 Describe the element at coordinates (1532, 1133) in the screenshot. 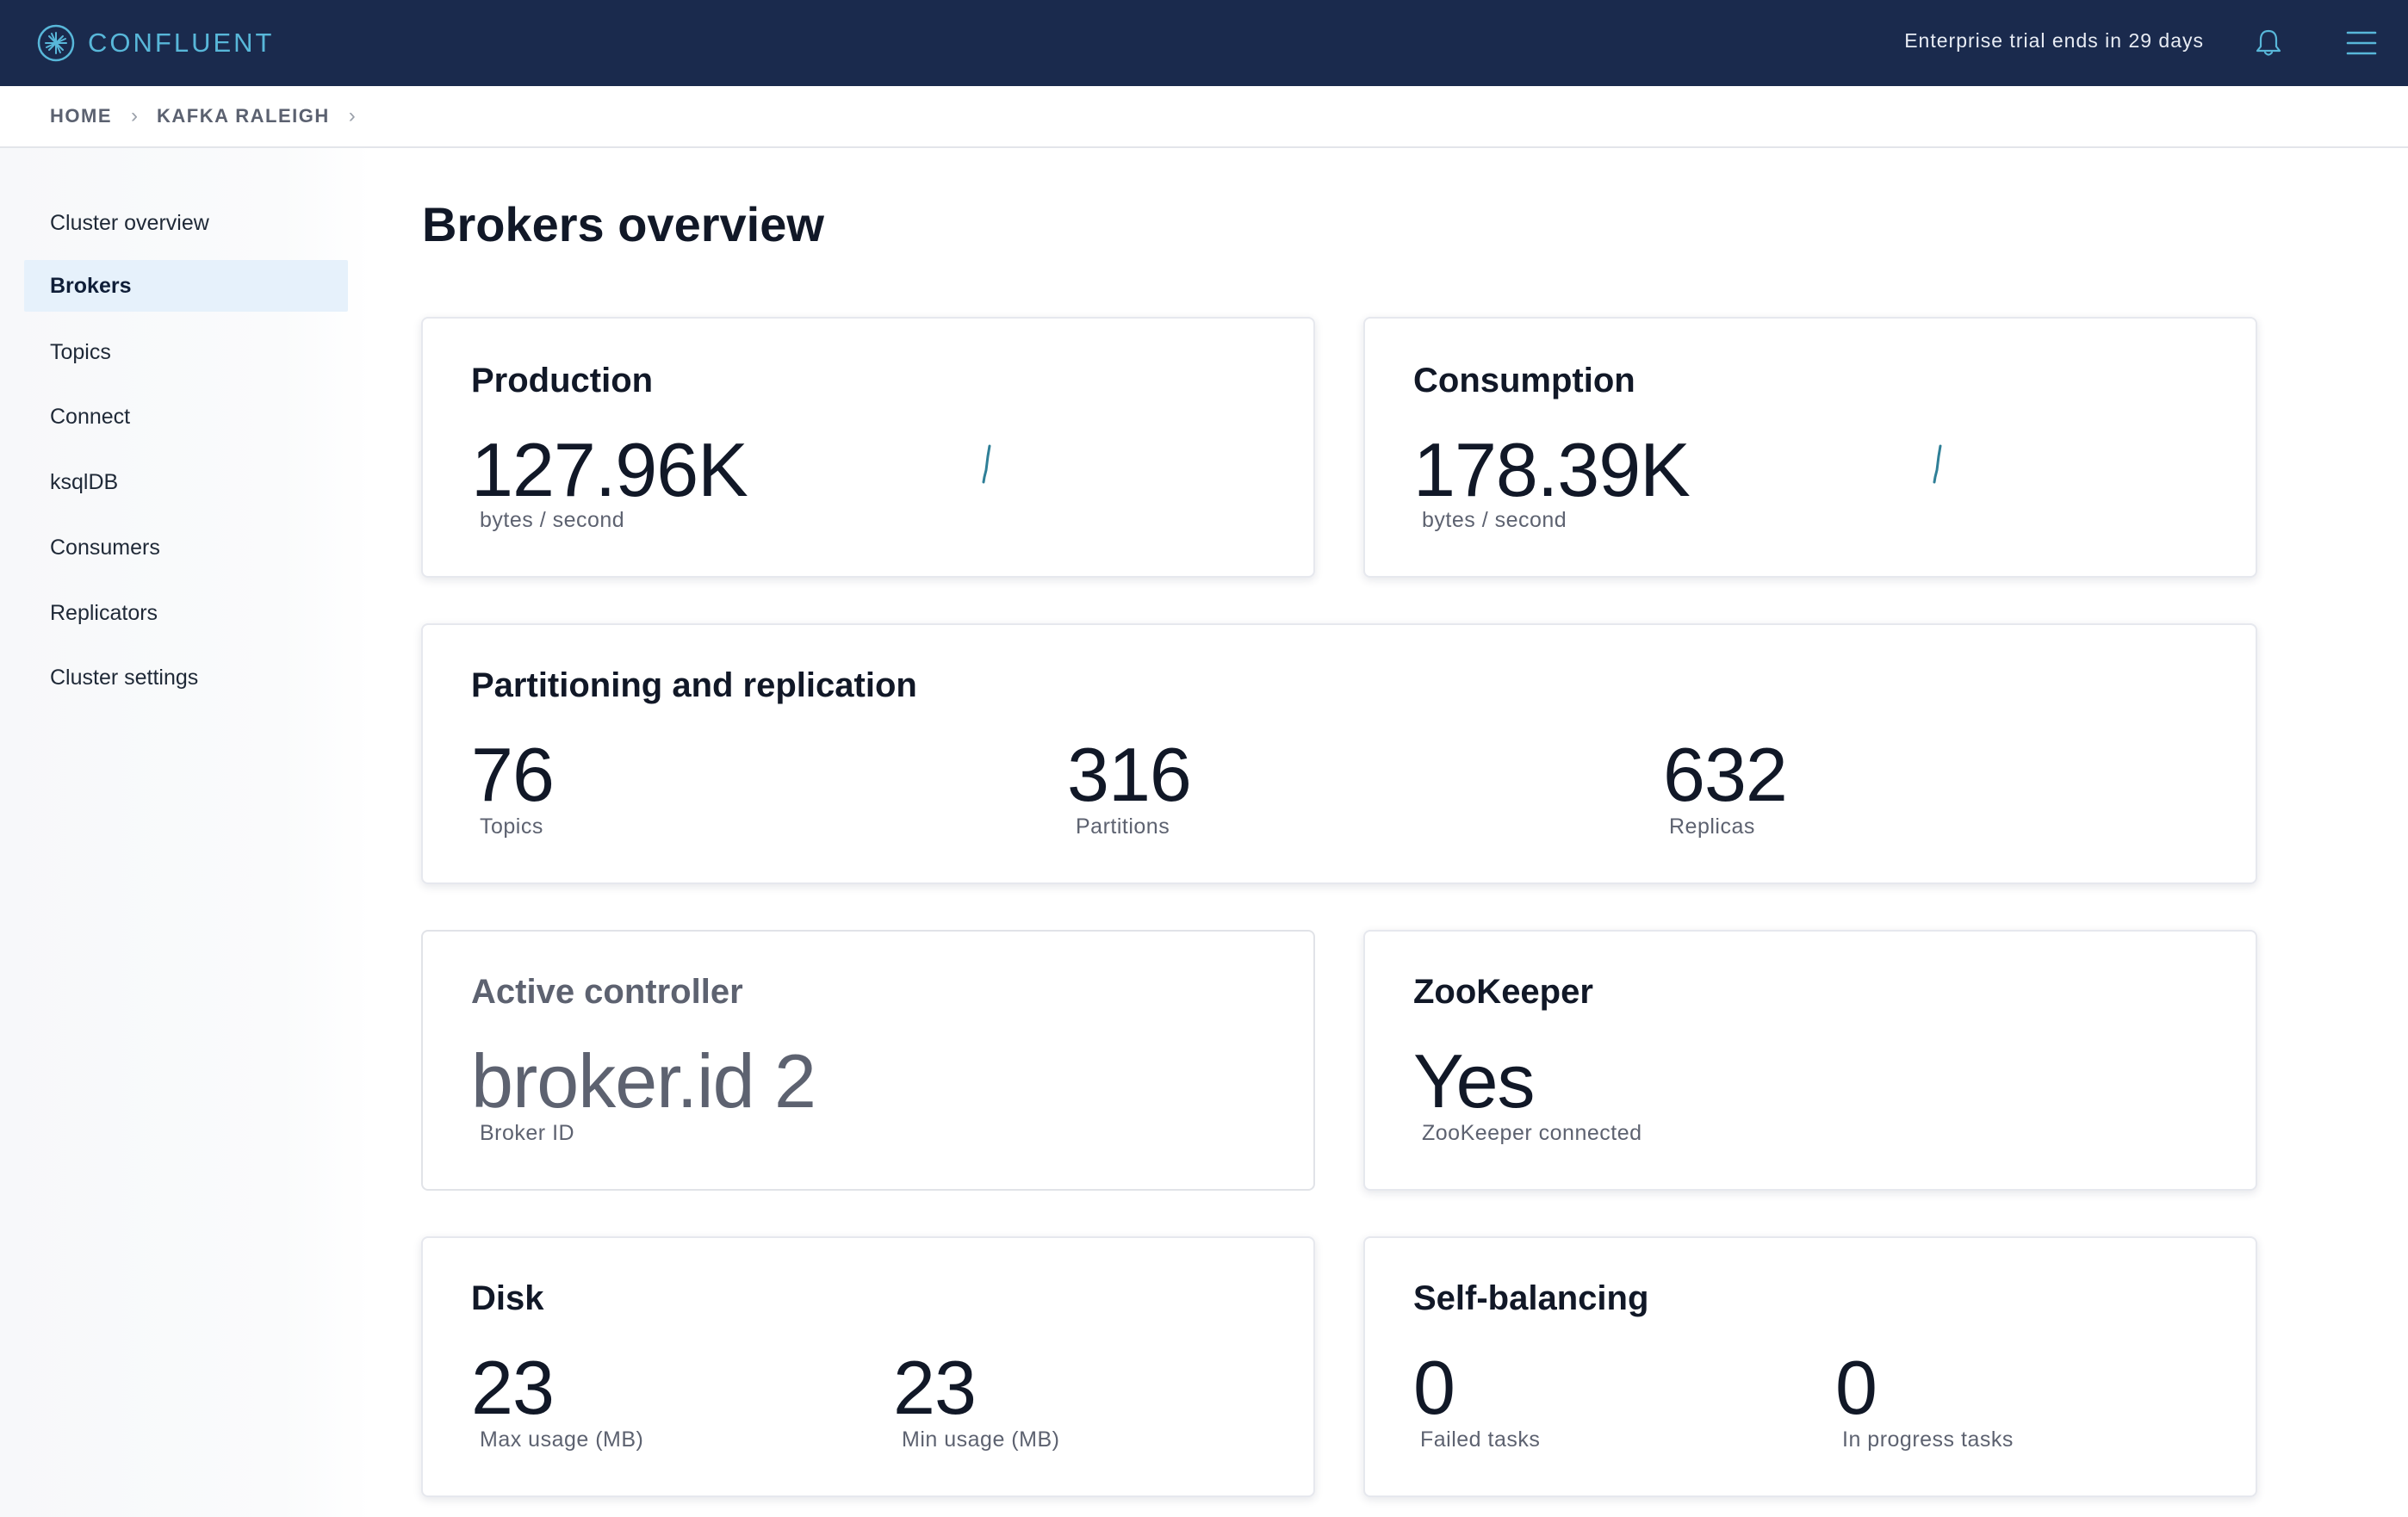

I see `zookeeper-label: ZooKeeper connected` at that location.